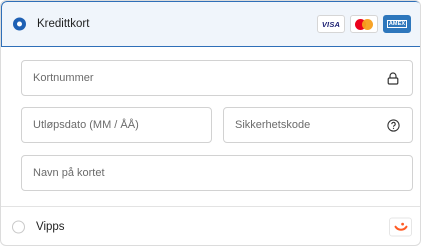 This screenshot has width=421, height=246. I want to click on card-number-field: Kortnummer, so click(217, 78).